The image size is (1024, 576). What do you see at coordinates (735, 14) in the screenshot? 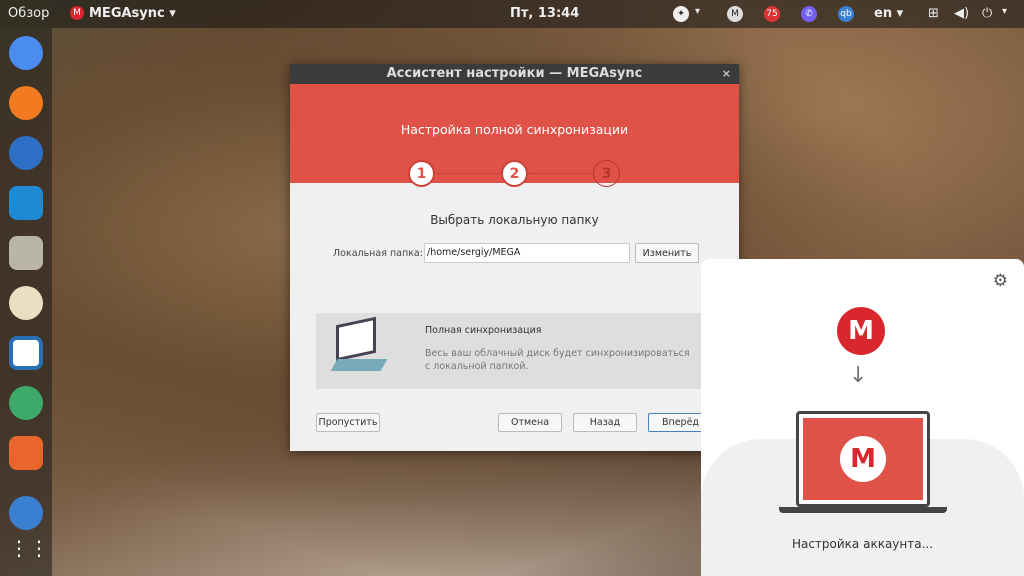
I see `mega-tray-icon: M` at bounding box center [735, 14].